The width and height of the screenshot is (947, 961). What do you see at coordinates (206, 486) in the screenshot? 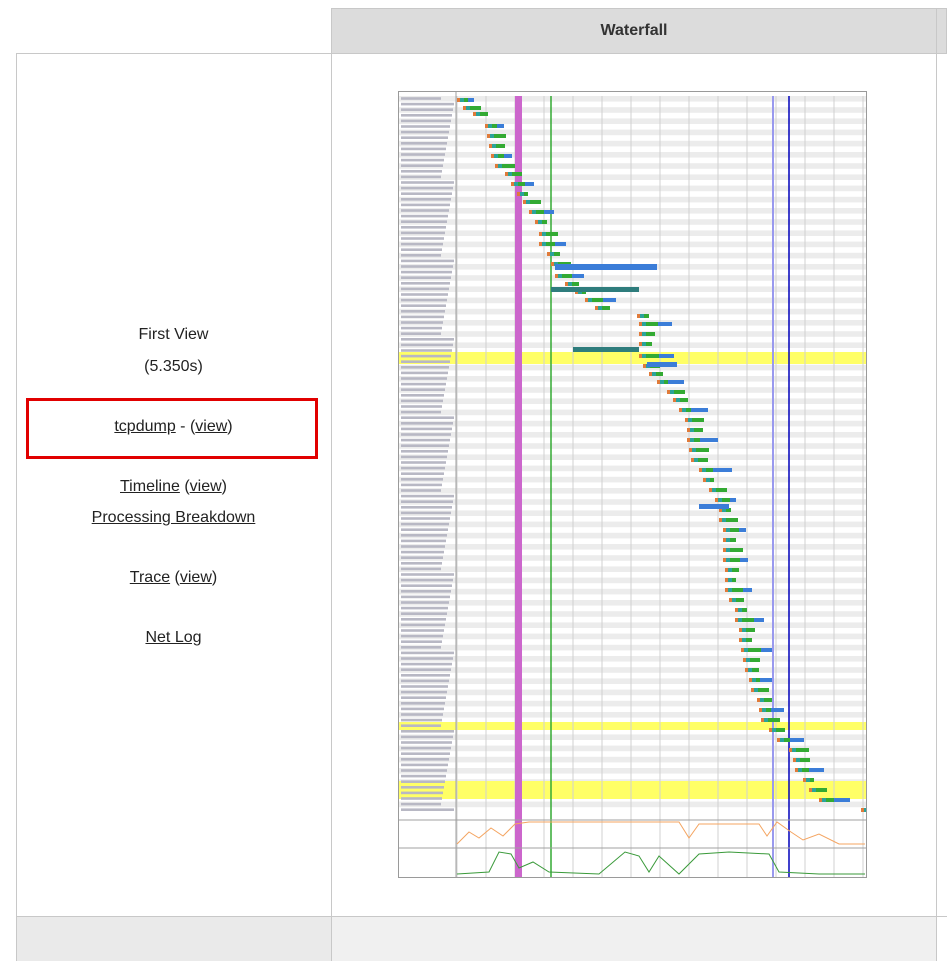
I see `timeline-view-link: view` at bounding box center [206, 486].